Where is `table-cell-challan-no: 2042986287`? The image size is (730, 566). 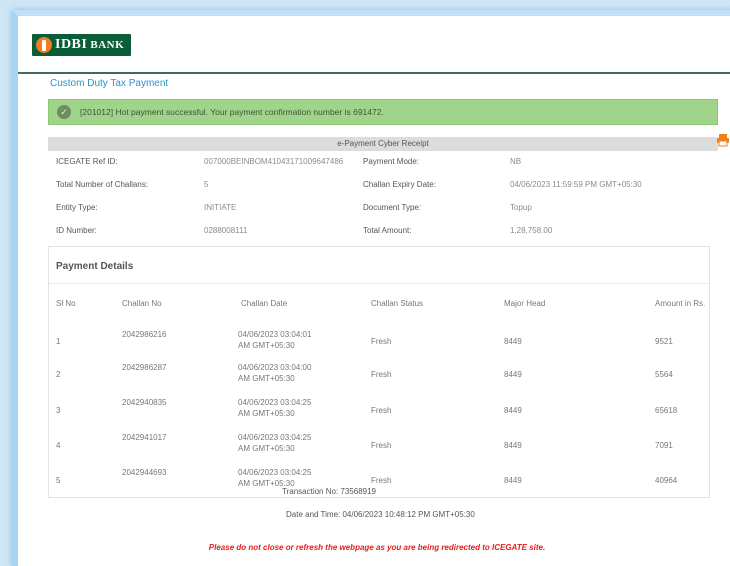 table-cell-challan-no: 2042986287 is located at coordinates (144, 367).